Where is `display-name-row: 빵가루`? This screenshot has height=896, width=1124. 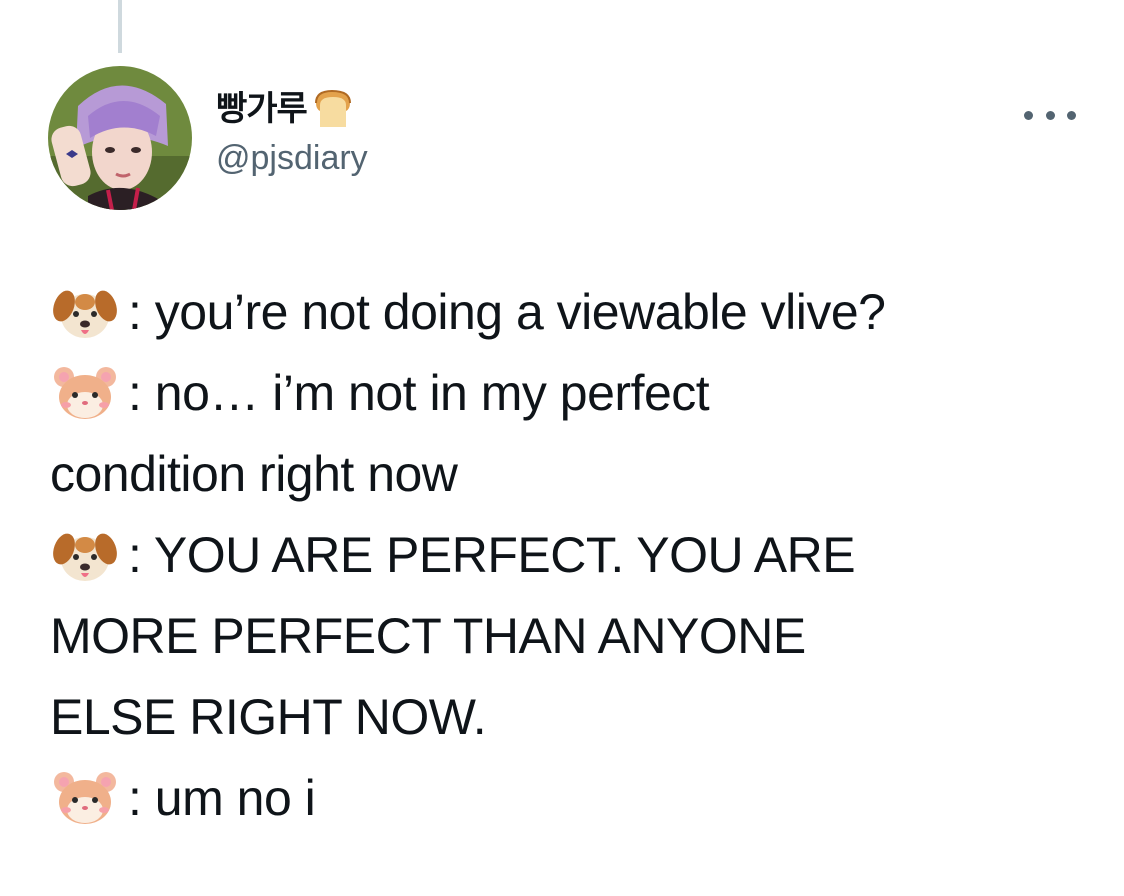 display-name-row: 빵가루 is located at coordinates (292, 109).